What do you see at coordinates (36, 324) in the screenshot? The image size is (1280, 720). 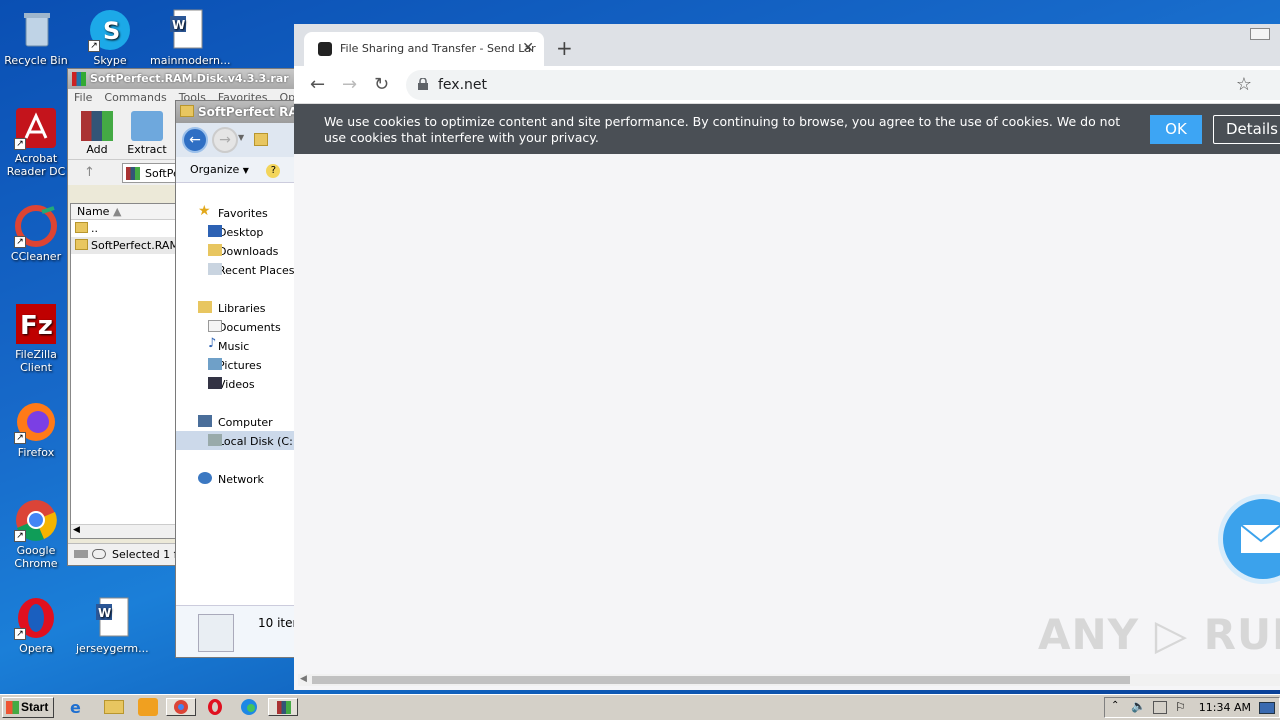 I see `filezilla-icon: Fz` at bounding box center [36, 324].